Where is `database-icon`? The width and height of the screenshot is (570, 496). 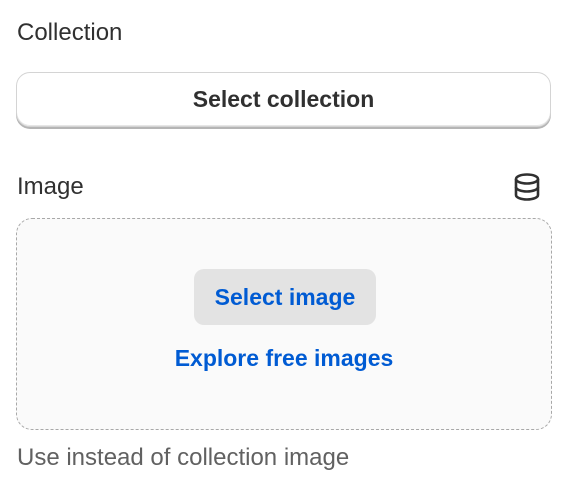
database-icon is located at coordinates (527, 187).